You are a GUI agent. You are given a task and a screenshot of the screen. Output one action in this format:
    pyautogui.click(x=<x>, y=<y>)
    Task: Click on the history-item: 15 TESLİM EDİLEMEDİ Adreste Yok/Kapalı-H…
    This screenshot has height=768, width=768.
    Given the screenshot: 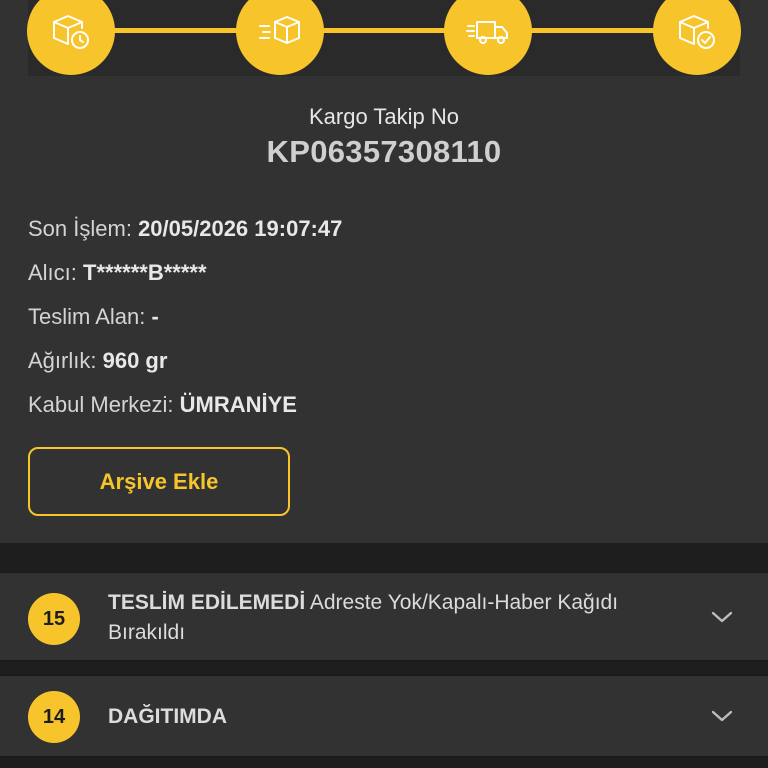 What is the action you would take?
    pyautogui.click(x=384, y=616)
    